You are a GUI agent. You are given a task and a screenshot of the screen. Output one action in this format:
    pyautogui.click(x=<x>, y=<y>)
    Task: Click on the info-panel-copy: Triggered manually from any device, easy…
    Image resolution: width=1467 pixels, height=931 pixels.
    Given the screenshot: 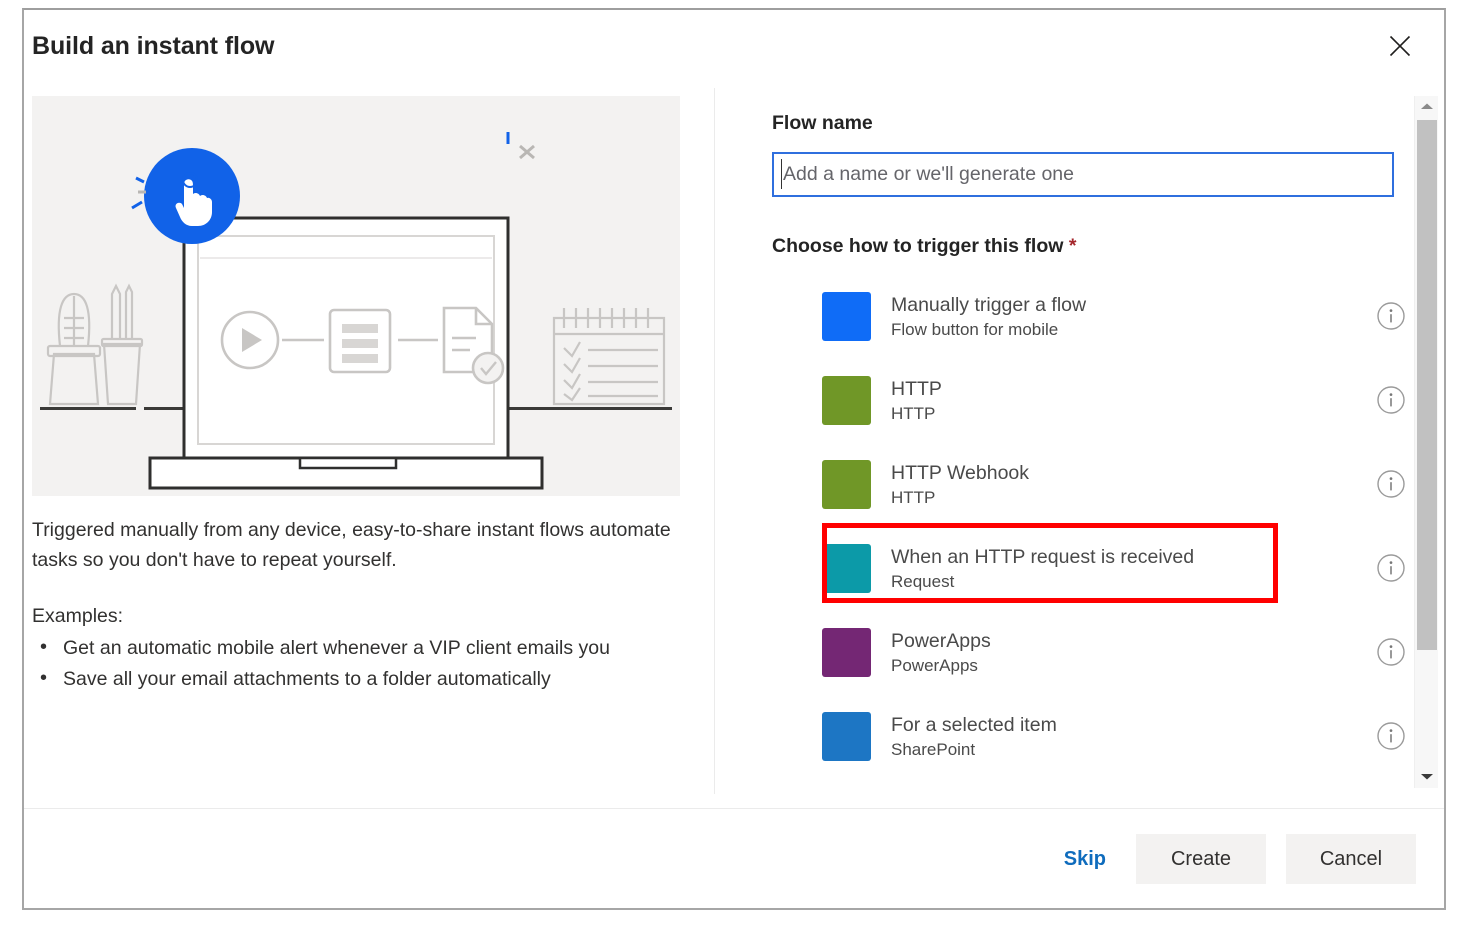 What is the action you would take?
    pyautogui.click(x=352, y=605)
    